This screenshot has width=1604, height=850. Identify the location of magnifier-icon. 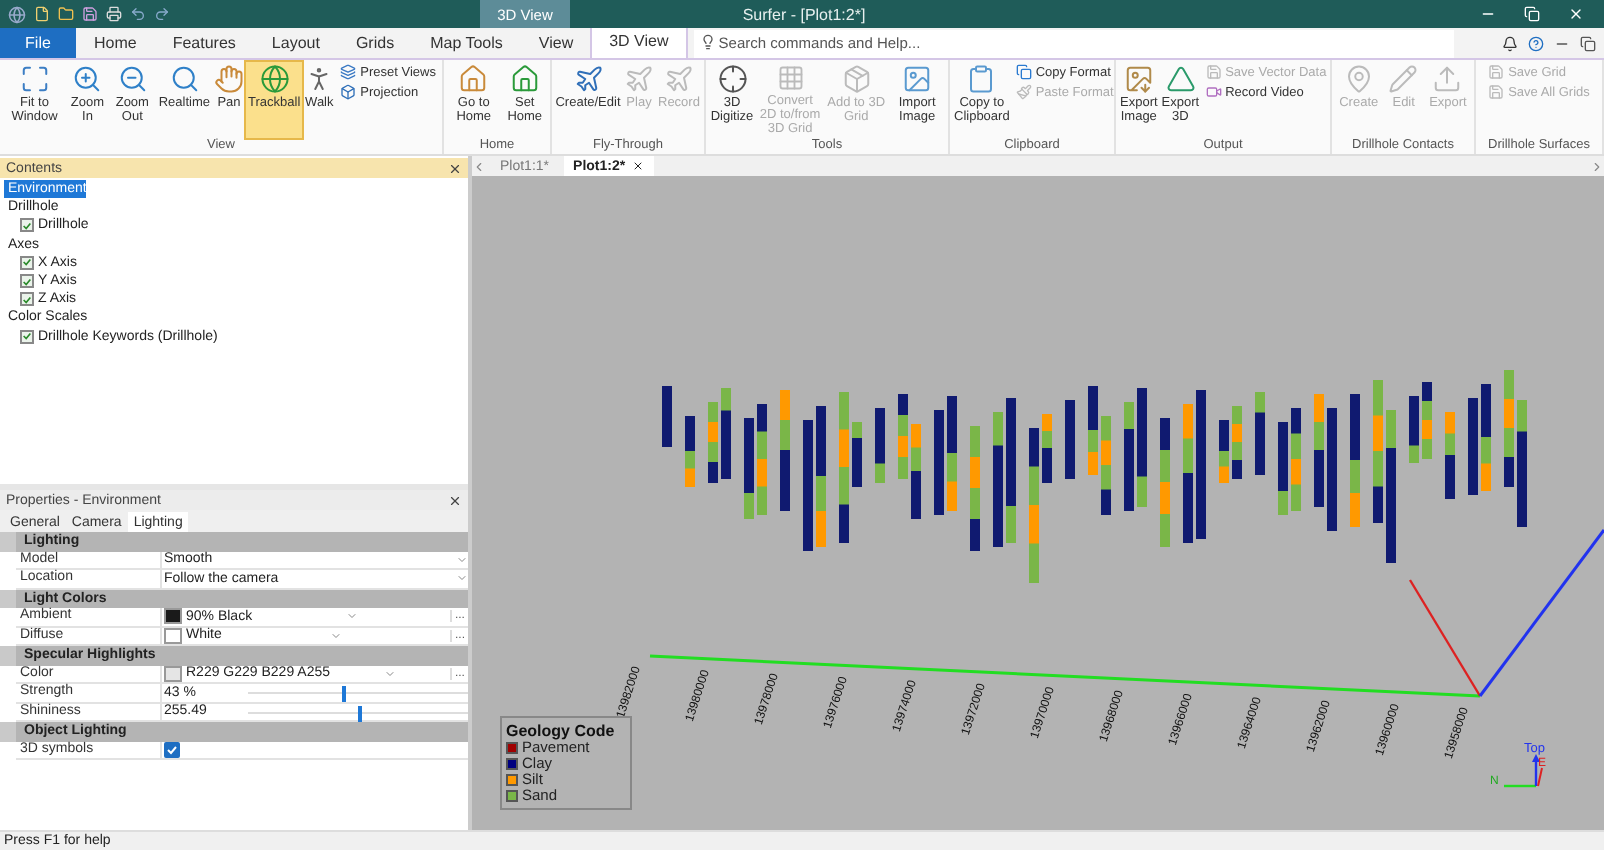
(184, 79).